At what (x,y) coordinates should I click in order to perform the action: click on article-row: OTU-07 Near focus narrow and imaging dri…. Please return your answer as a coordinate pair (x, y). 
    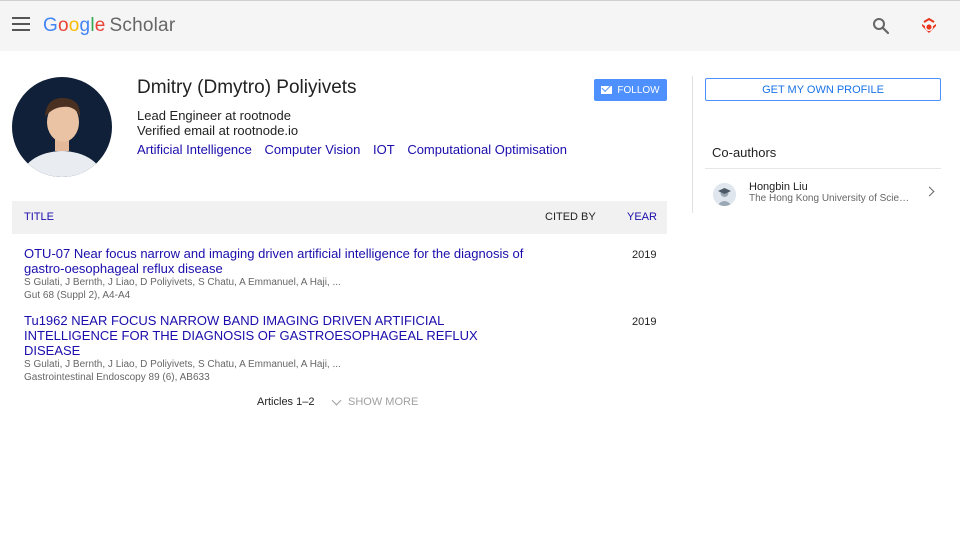
    Looking at the image, I should click on (344, 274).